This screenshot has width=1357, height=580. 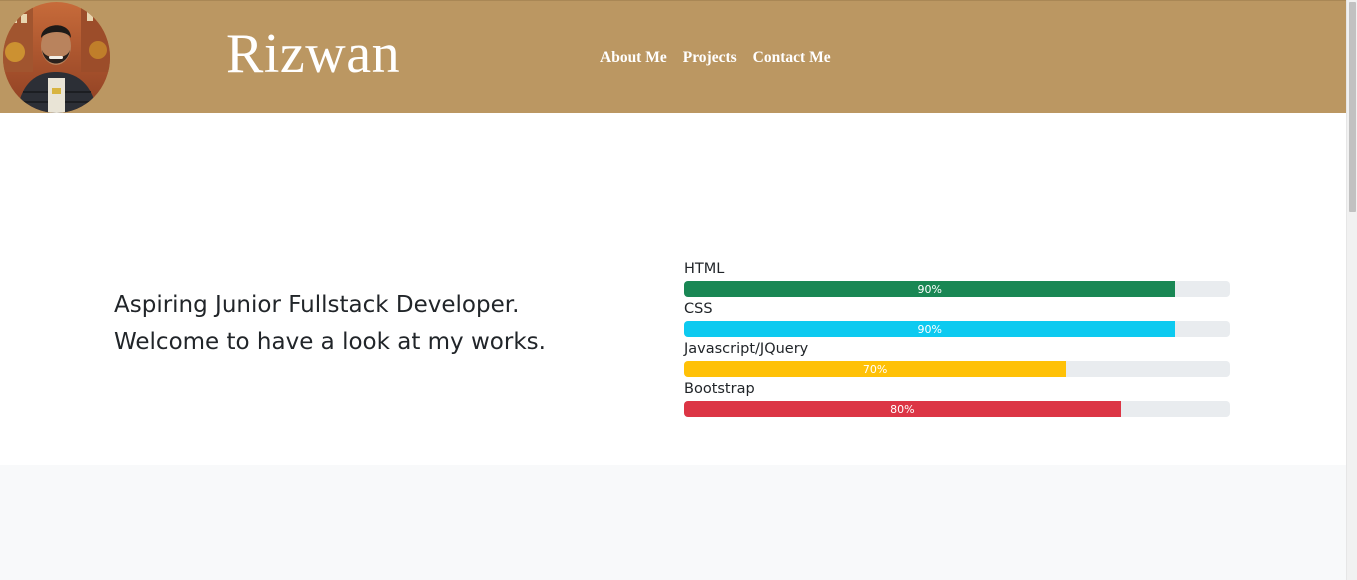 What do you see at coordinates (957, 359) in the screenshot?
I see `skill-javascript: Javascript/JQuery 70%` at bounding box center [957, 359].